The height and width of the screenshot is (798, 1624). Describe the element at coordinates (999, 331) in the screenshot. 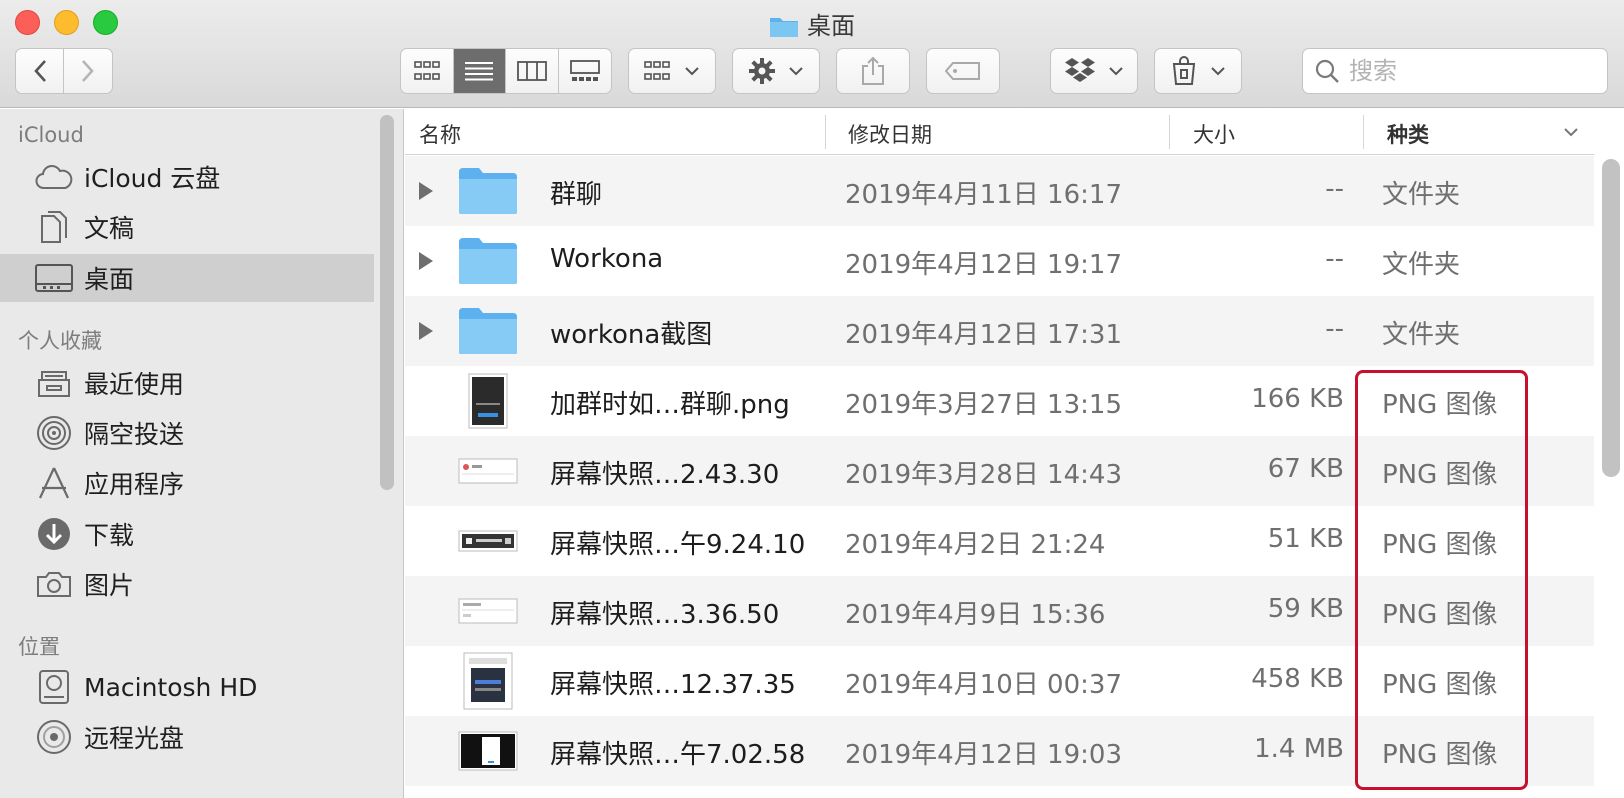

I see `table-row: workona截图 2019年4月12日 17:31 -- 文件夹` at that location.